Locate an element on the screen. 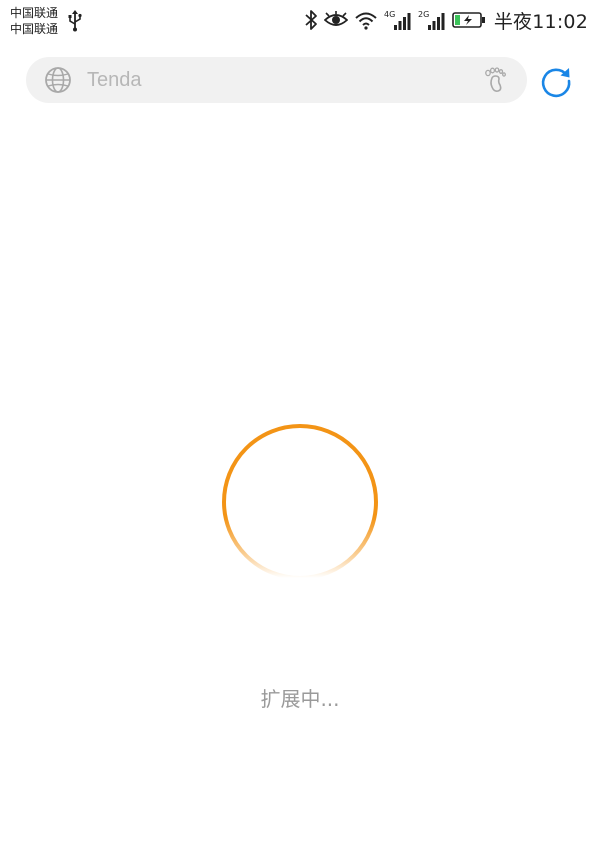 Image resolution: width=600 pixels, height=841 pixels. carrier-info: 中国联通 中国联通 is located at coordinates (34, 21).